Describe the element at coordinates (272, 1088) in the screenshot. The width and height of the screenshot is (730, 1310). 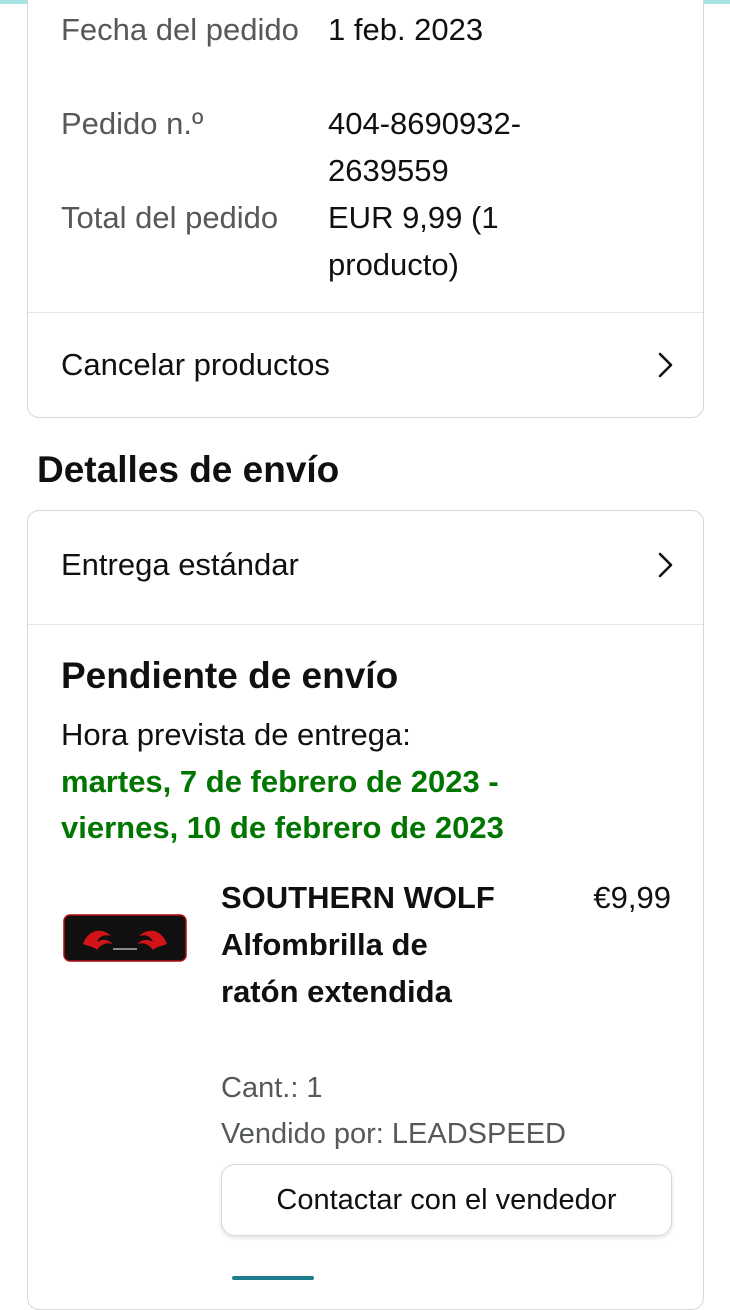
I see `product-quantity: Cant.: 1` at that location.